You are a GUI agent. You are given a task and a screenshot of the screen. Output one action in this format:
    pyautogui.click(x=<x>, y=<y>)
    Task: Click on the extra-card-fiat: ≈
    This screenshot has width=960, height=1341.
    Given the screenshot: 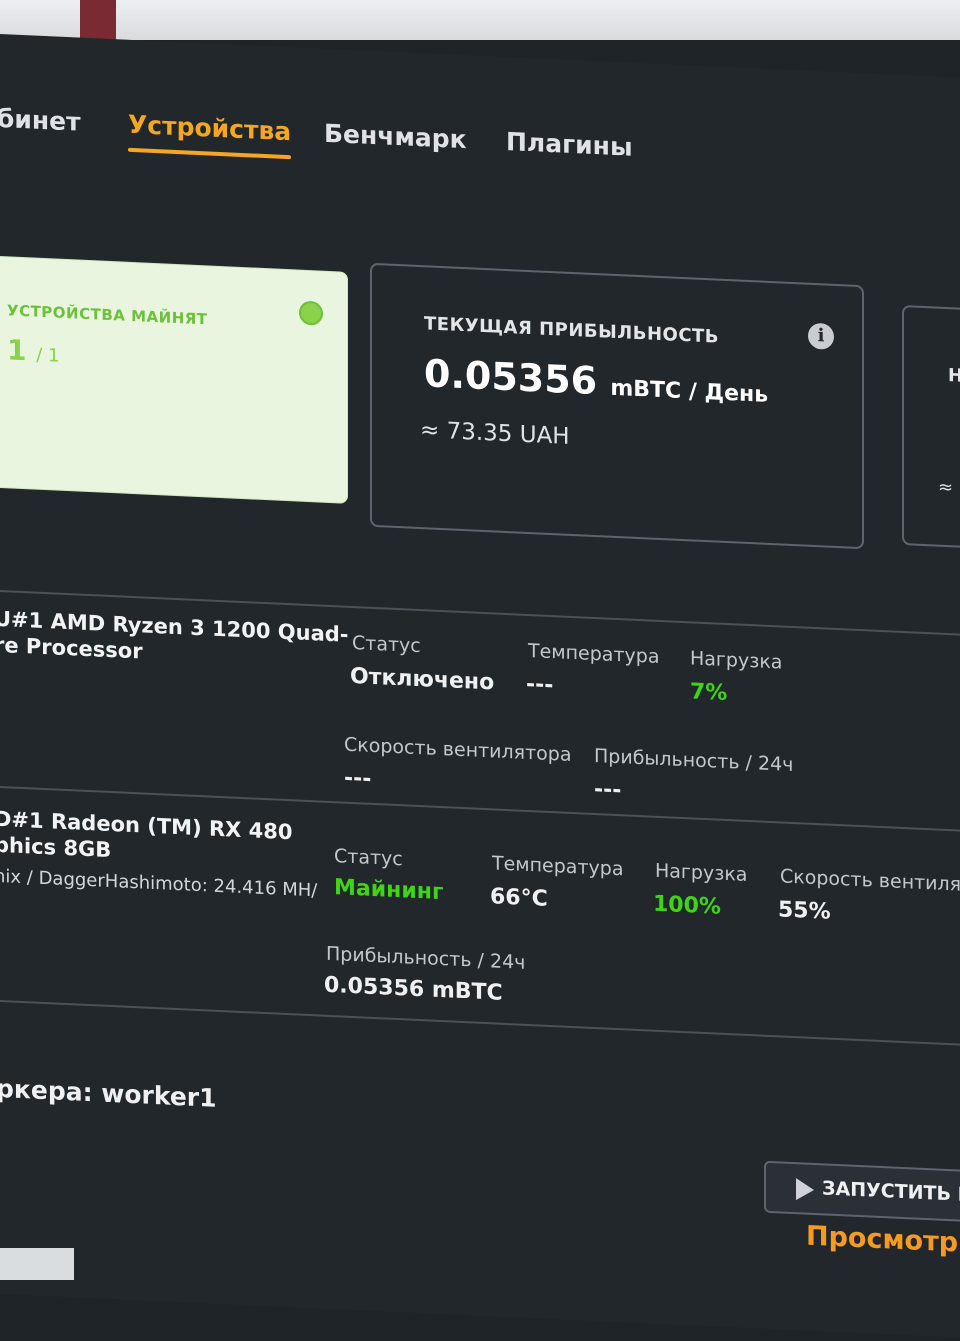 What is the action you would take?
    pyautogui.click(x=946, y=487)
    